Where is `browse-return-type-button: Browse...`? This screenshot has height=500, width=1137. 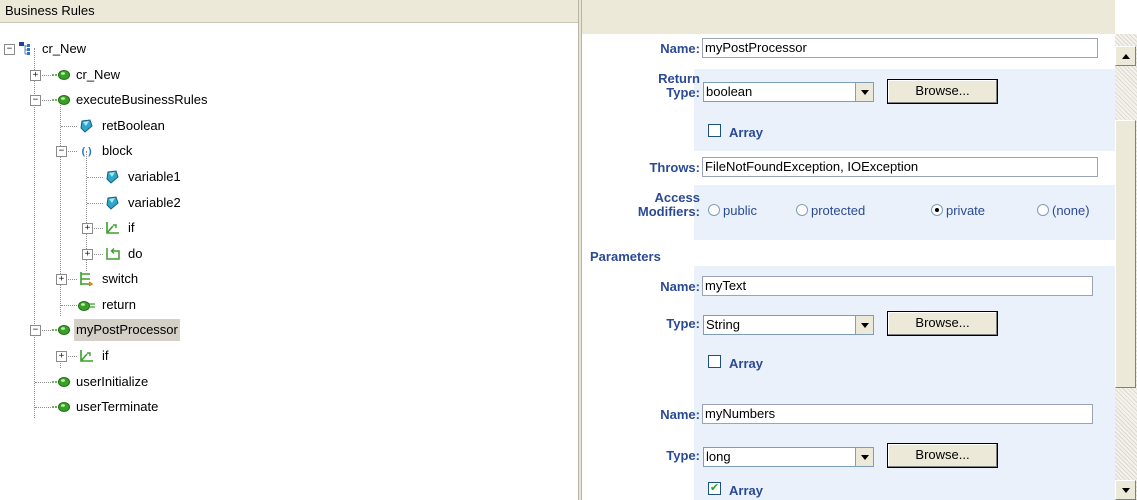
browse-return-type-button: Browse... is located at coordinates (942, 91).